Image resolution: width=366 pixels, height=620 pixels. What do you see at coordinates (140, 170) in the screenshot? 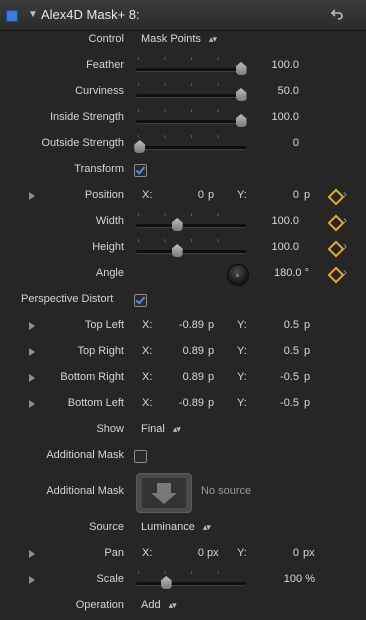
I see `transform-checkbox` at bounding box center [140, 170].